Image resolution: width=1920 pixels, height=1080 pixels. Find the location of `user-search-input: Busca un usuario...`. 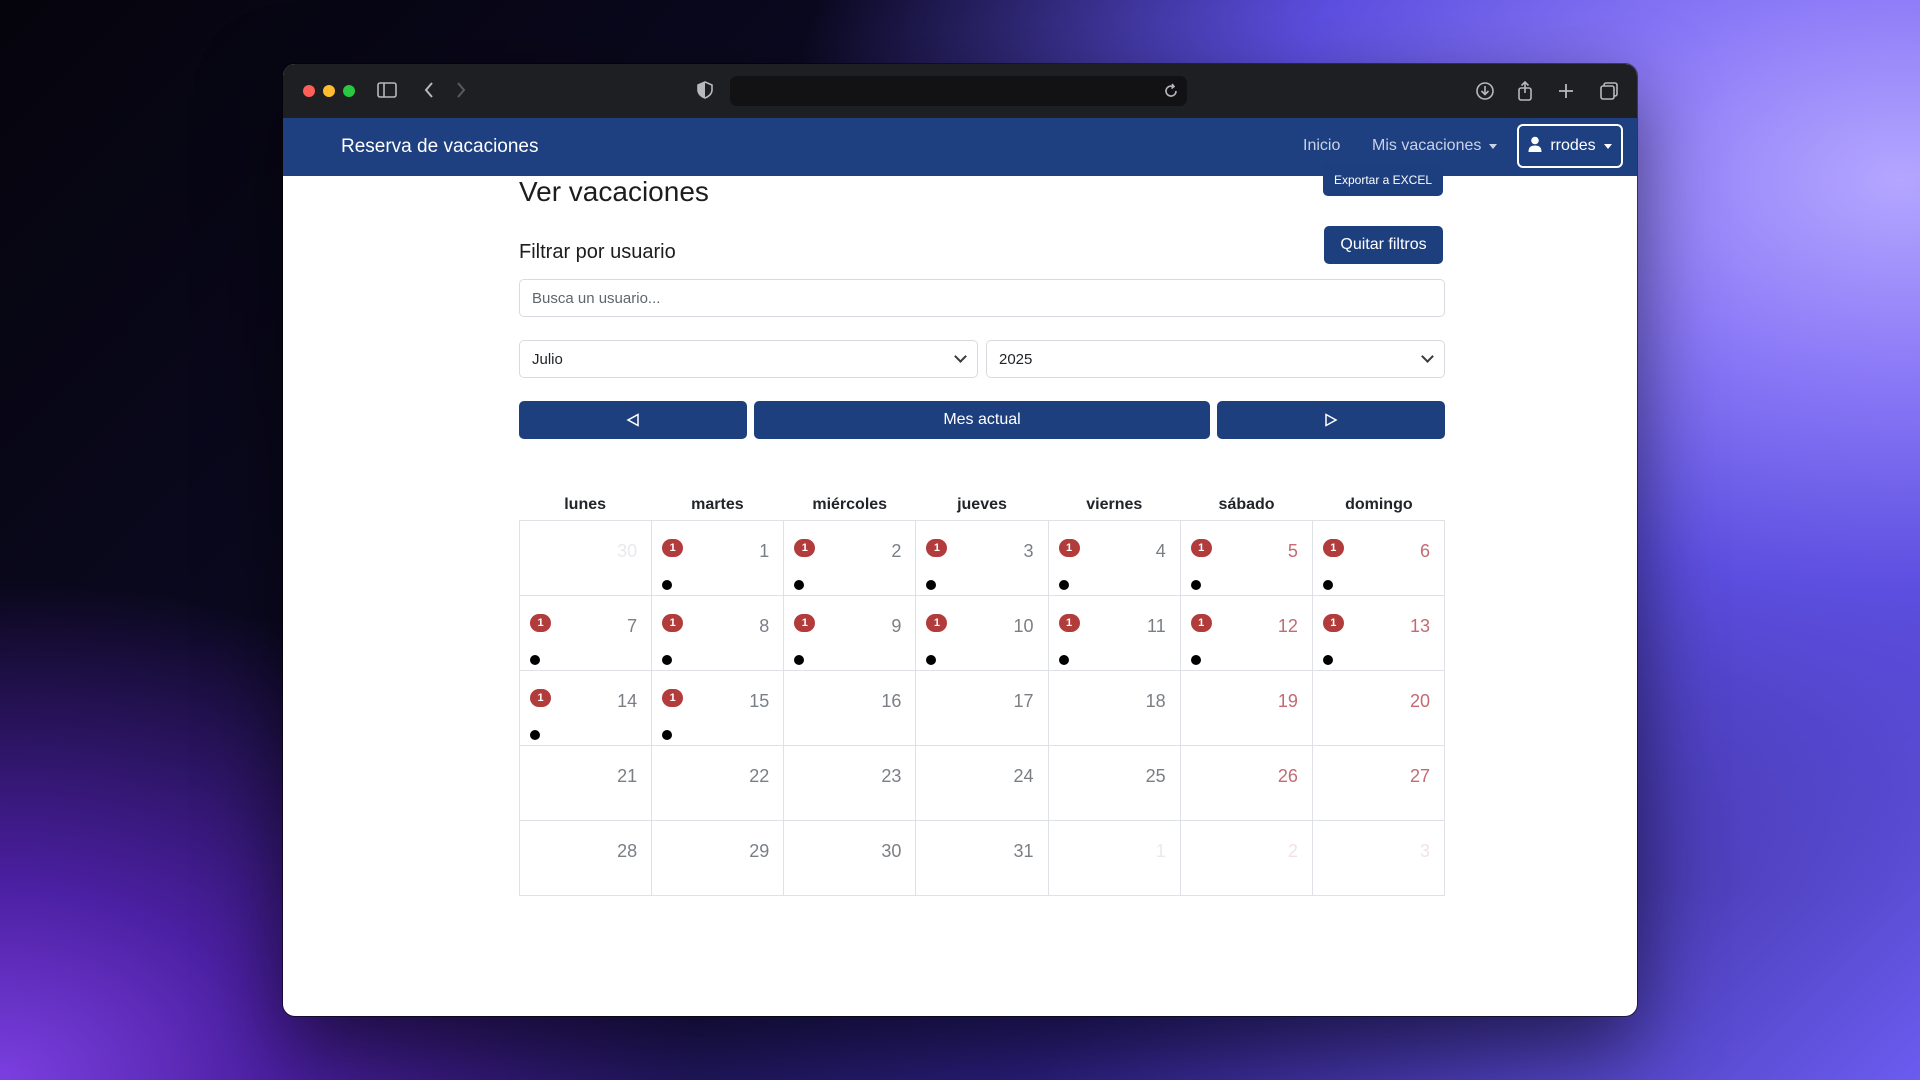

user-search-input: Busca un usuario... is located at coordinates (982, 298).